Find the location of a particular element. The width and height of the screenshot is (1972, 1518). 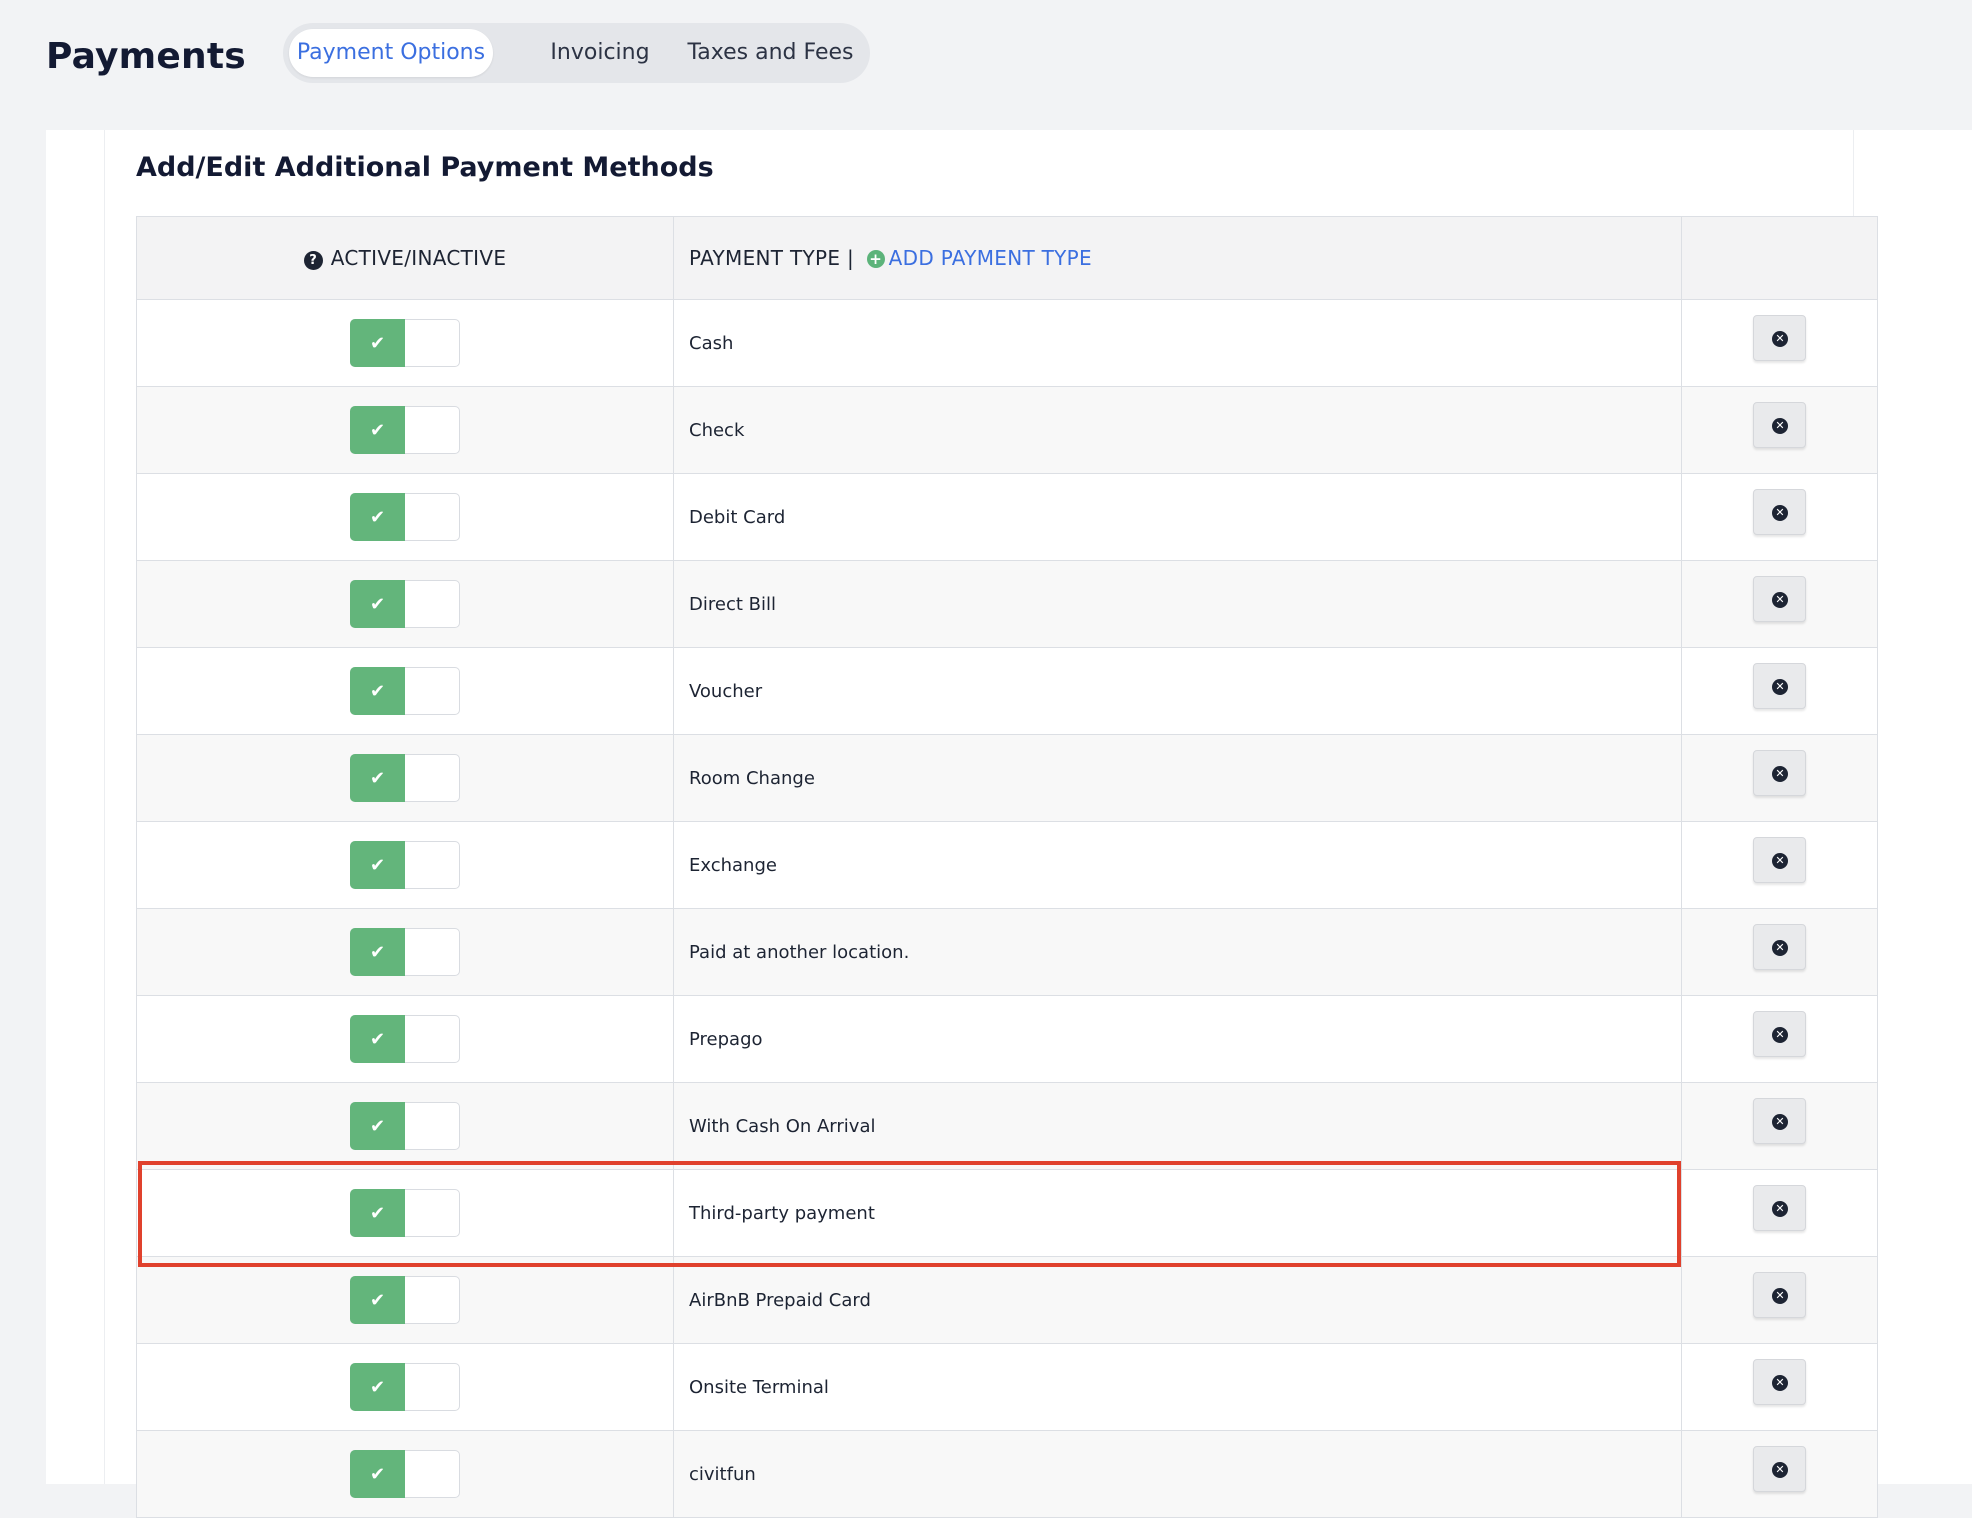

table-row: ✔ Debit Card ✕ is located at coordinates (1007, 517).